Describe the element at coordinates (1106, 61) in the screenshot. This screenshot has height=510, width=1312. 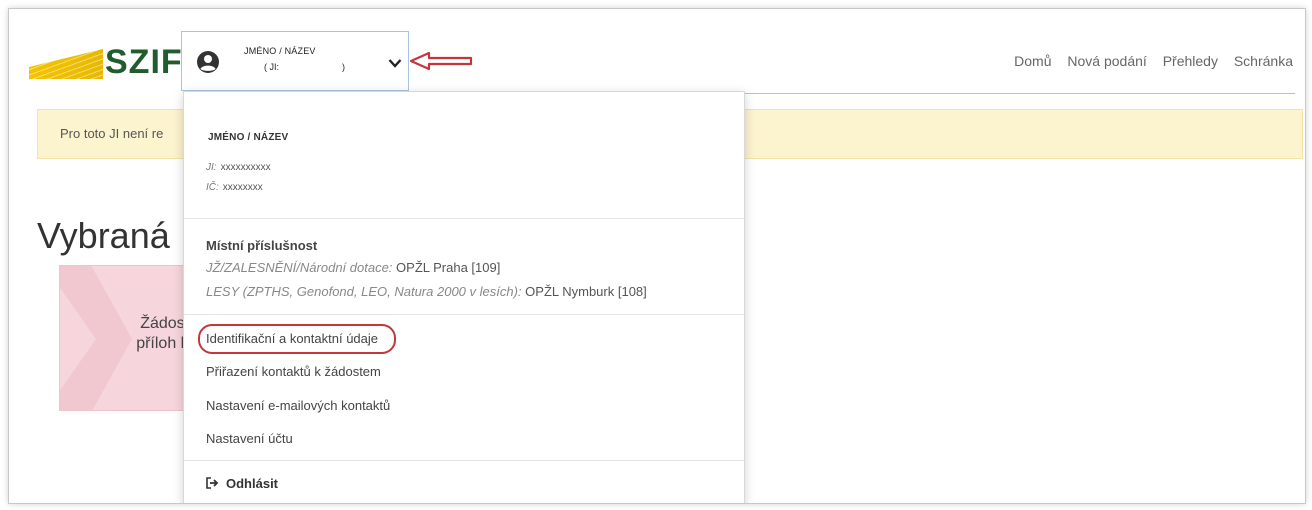
I see `nav-new-submission: Nová podání` at that location.